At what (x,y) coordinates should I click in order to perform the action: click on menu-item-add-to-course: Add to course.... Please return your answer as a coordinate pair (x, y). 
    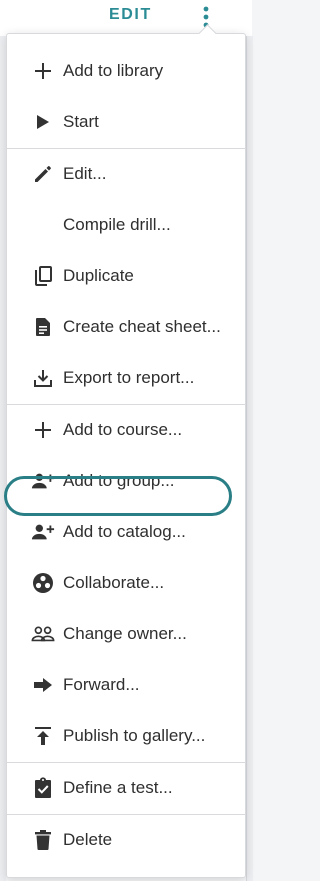
    Looking at the image, I should click on (126, 430).